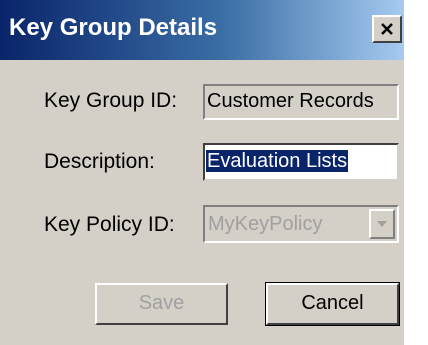 This screenshot has width=428, height=345. I want to click on key-policy-id-select: MyKeyPolicy, so click(301, 224).